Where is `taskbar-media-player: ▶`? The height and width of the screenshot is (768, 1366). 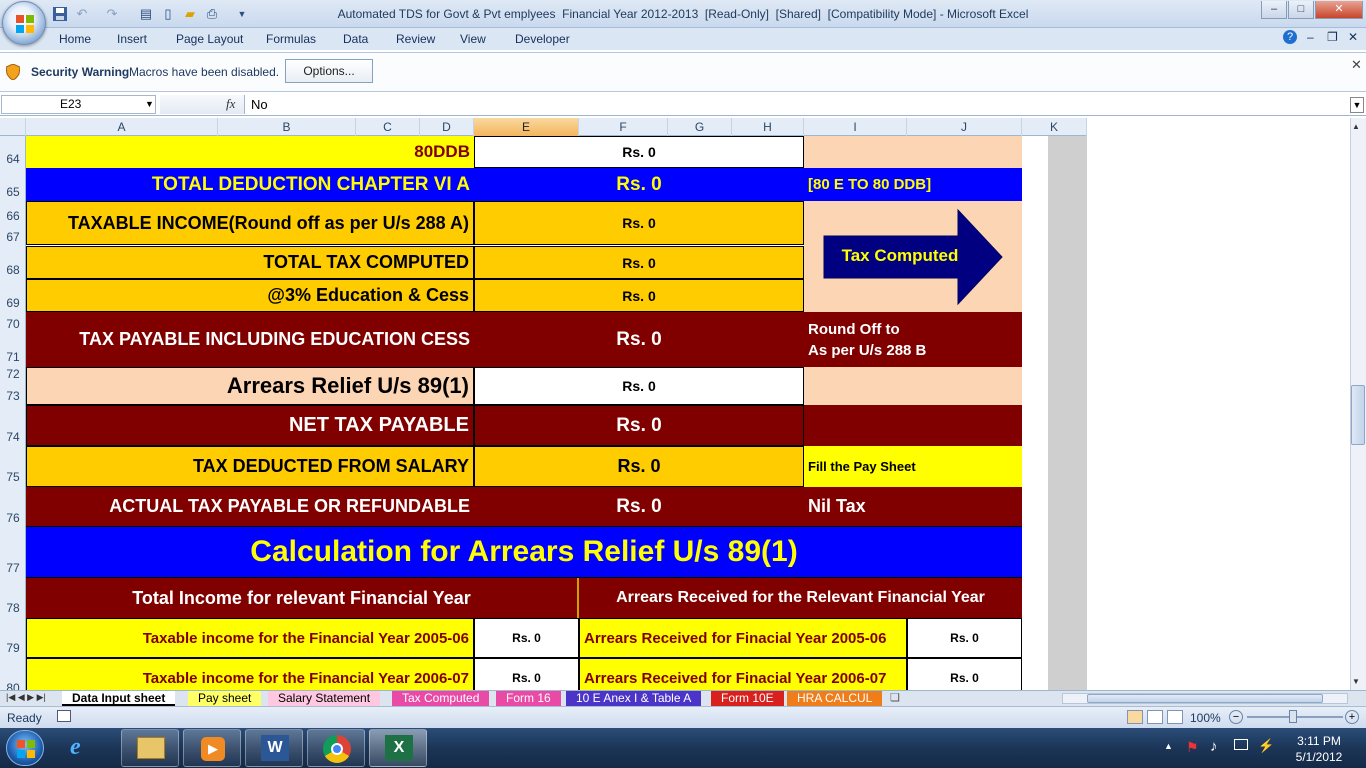
taskbar-media-player: ▶ is located at coordinates (212, 748).